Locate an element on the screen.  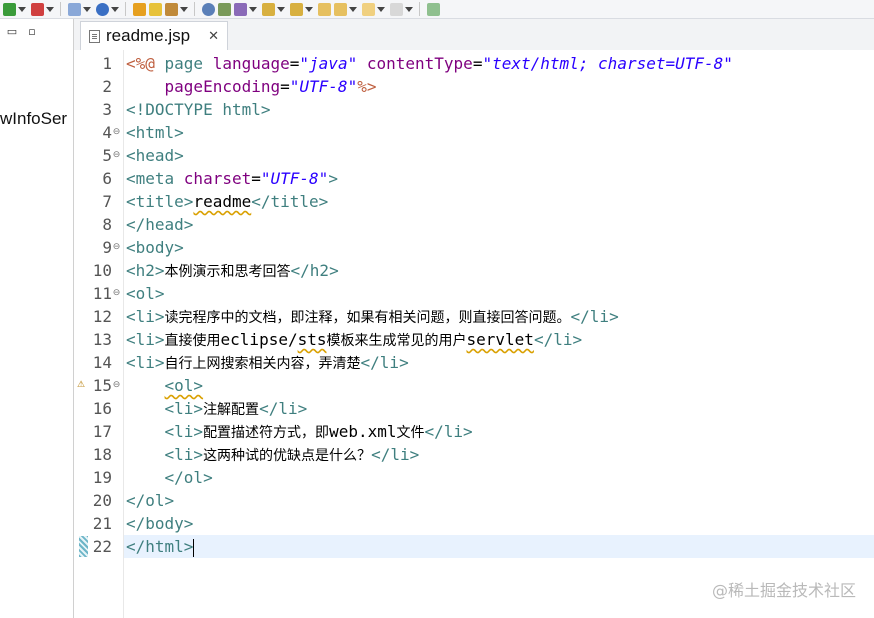
line-number: 16 is located at coordinates (102, 408).